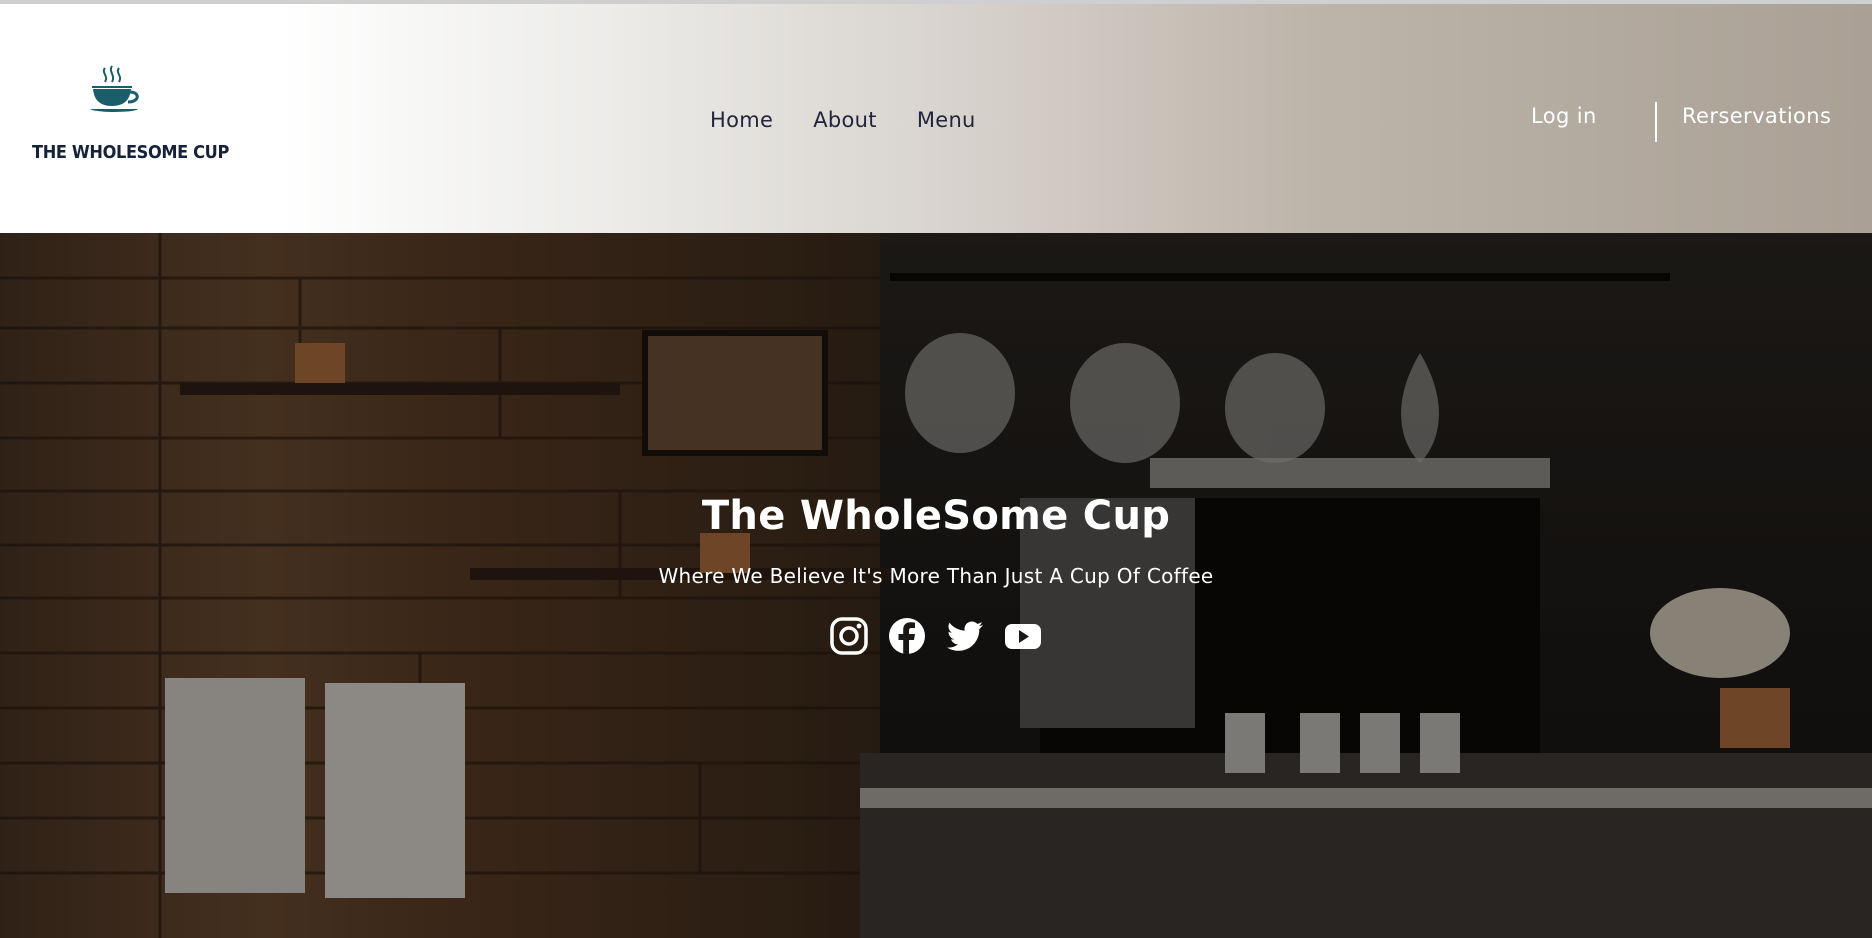 The height and width of the screenshot is (938, 1872). Describe the element at coordinates (1756, 116) in the screenshot. I see `reservations-link: Rerservations` at that location.